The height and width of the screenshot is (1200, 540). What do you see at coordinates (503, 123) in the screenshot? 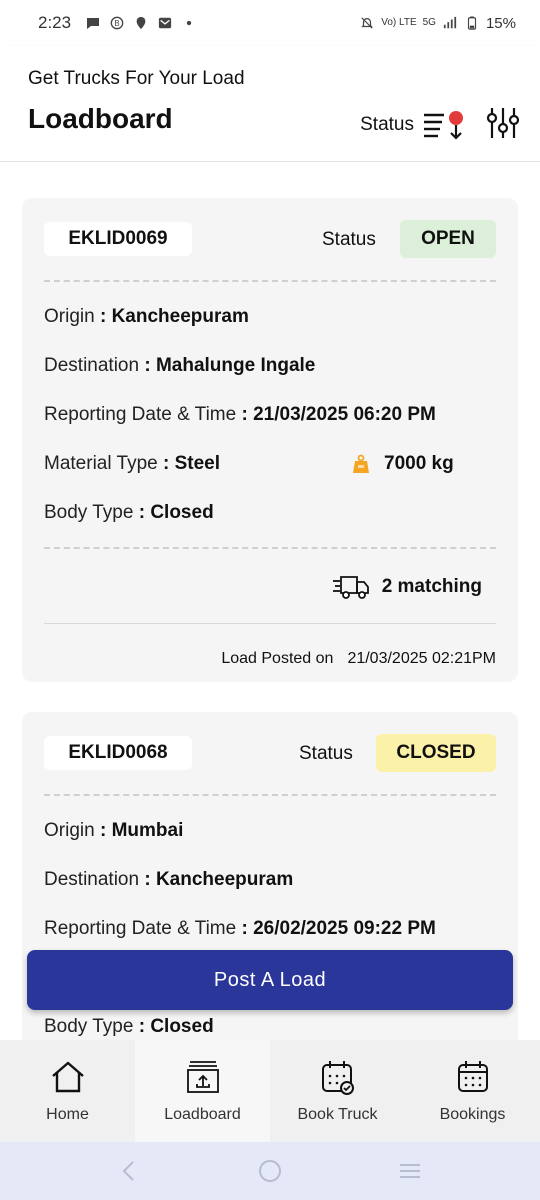
I see `filter-sliders-icon` at bounding box center [503, 123].